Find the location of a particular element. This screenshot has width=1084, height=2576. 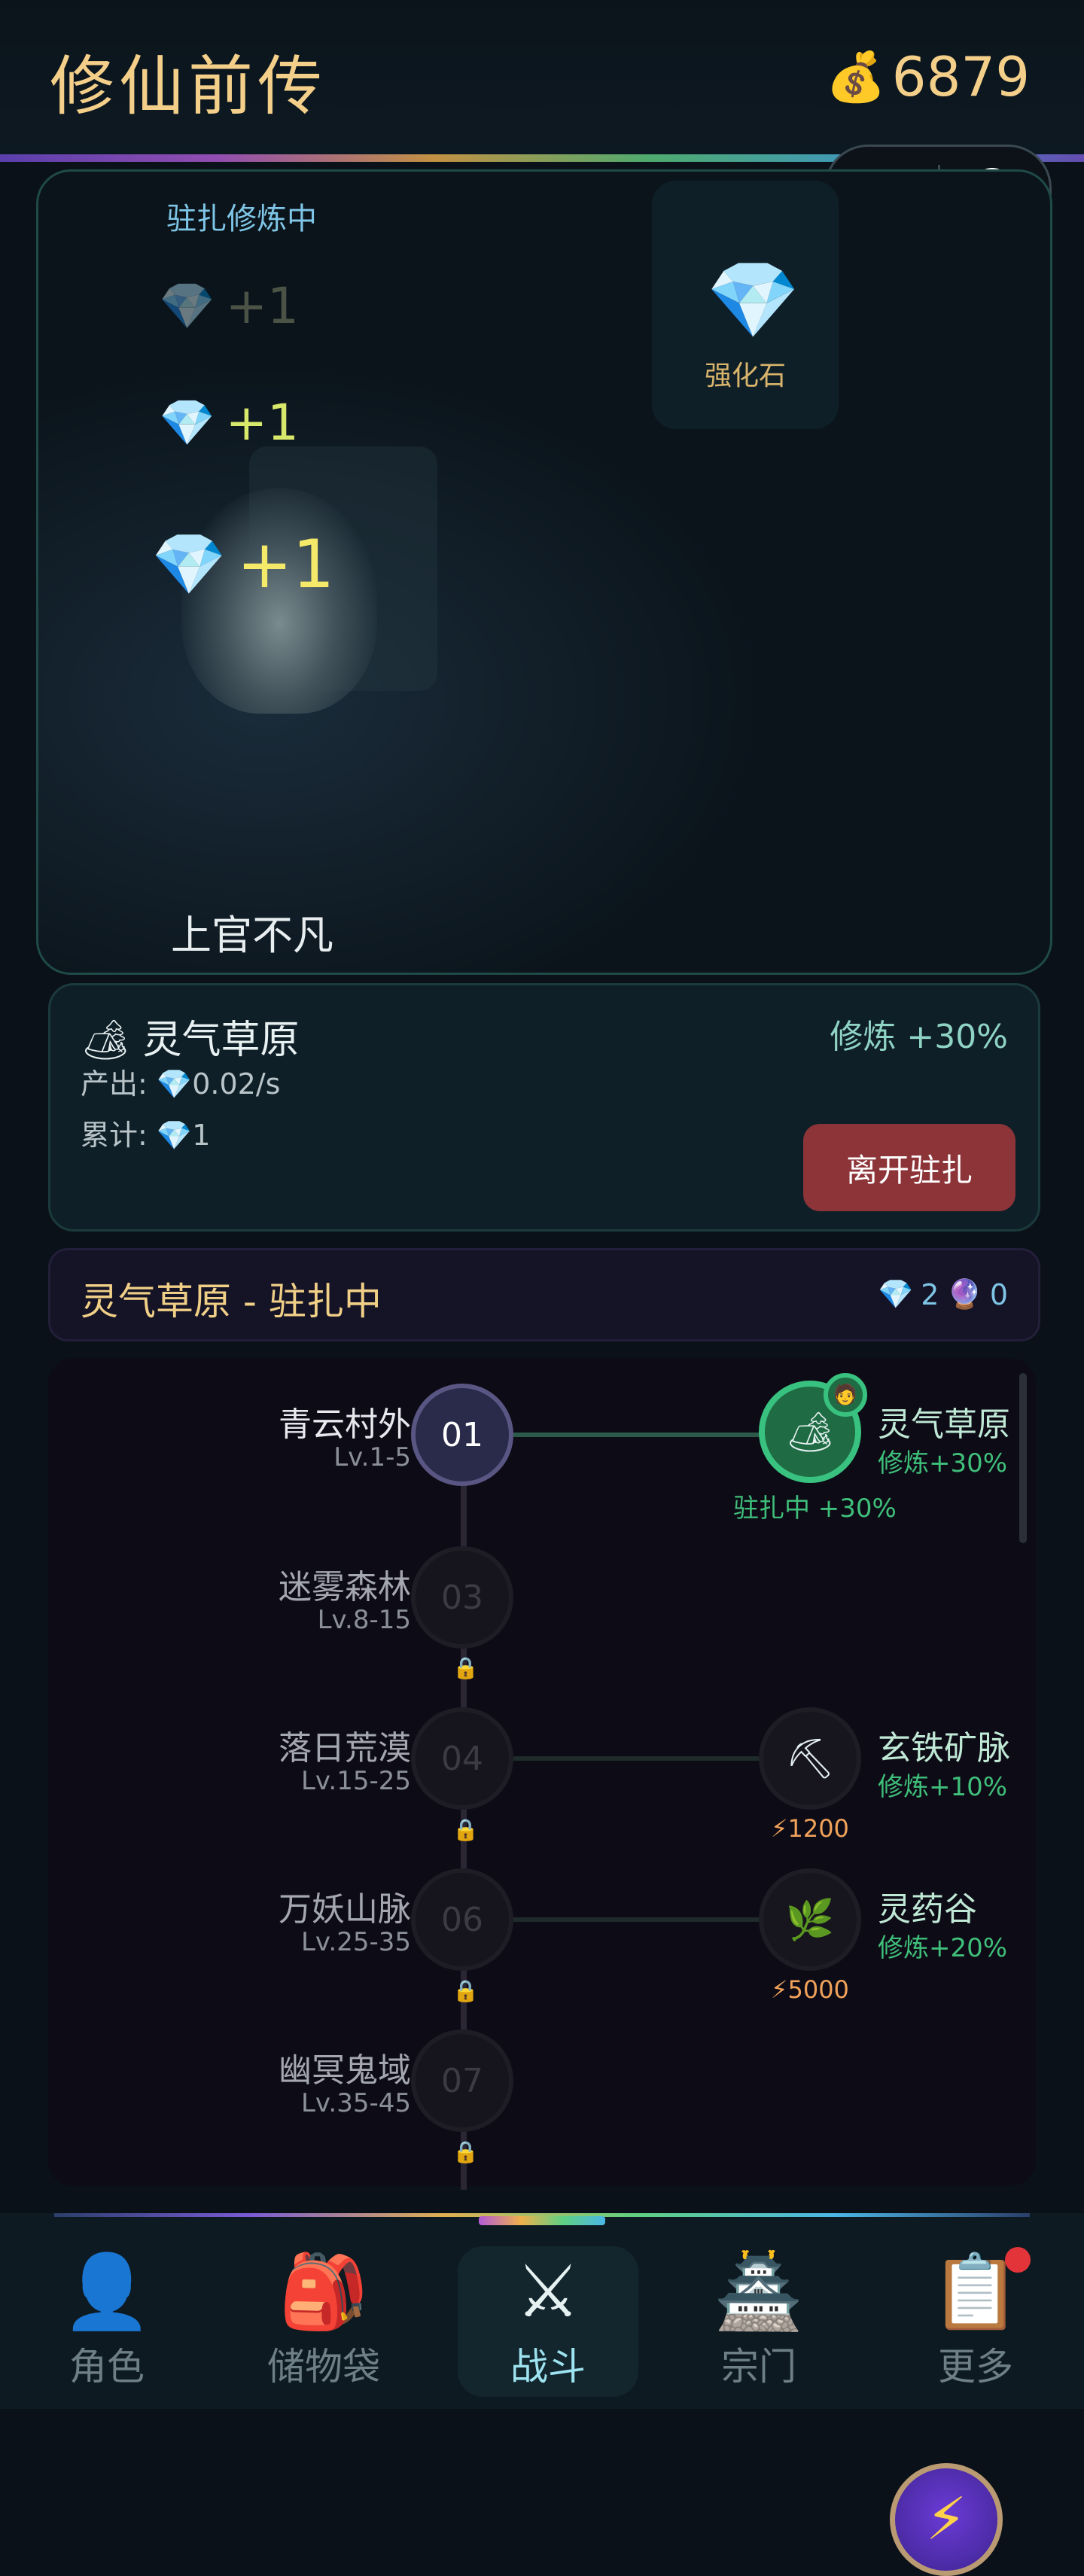

zone-node-01: 01 is located at coordinates (462, 1435).